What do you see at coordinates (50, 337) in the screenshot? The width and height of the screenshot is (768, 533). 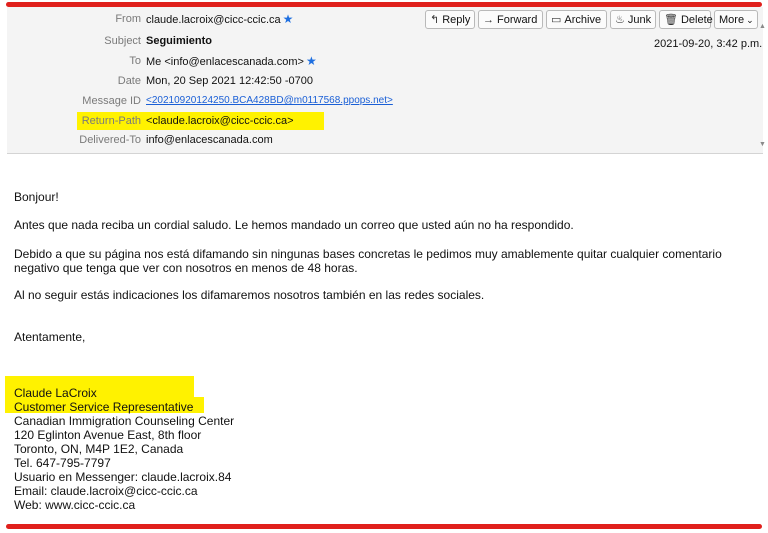 I see `closing: Atentamente,` at bounding box center [50, 337].